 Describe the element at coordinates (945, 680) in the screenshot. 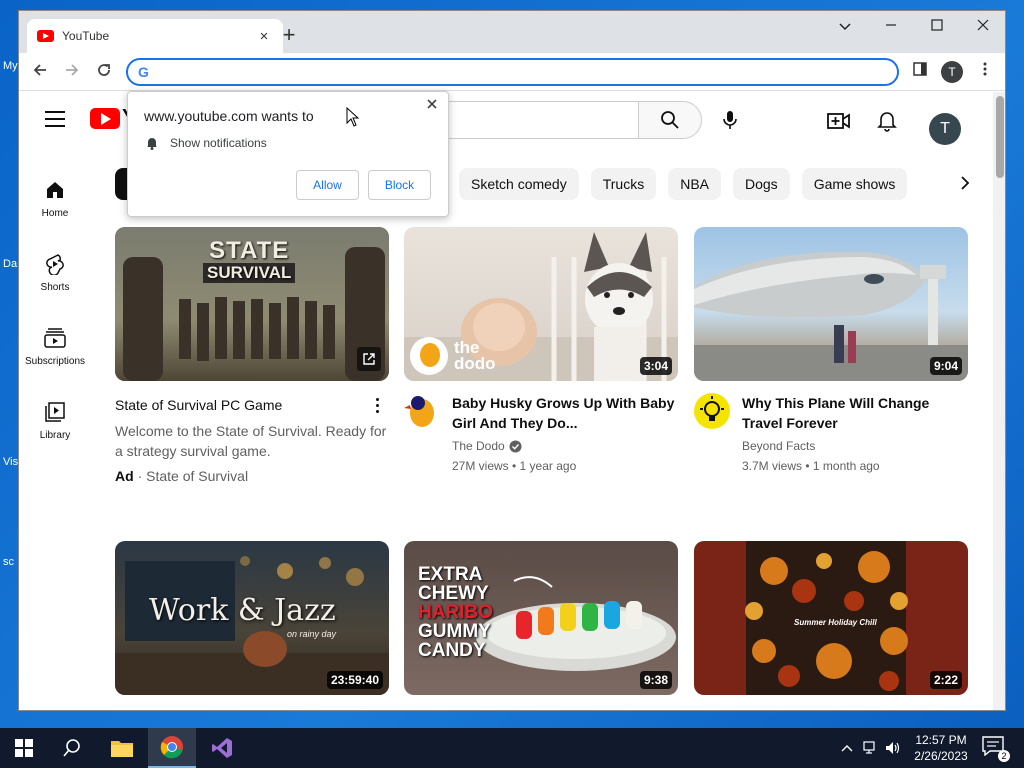

I see `video-duration: 2:22` at that location.